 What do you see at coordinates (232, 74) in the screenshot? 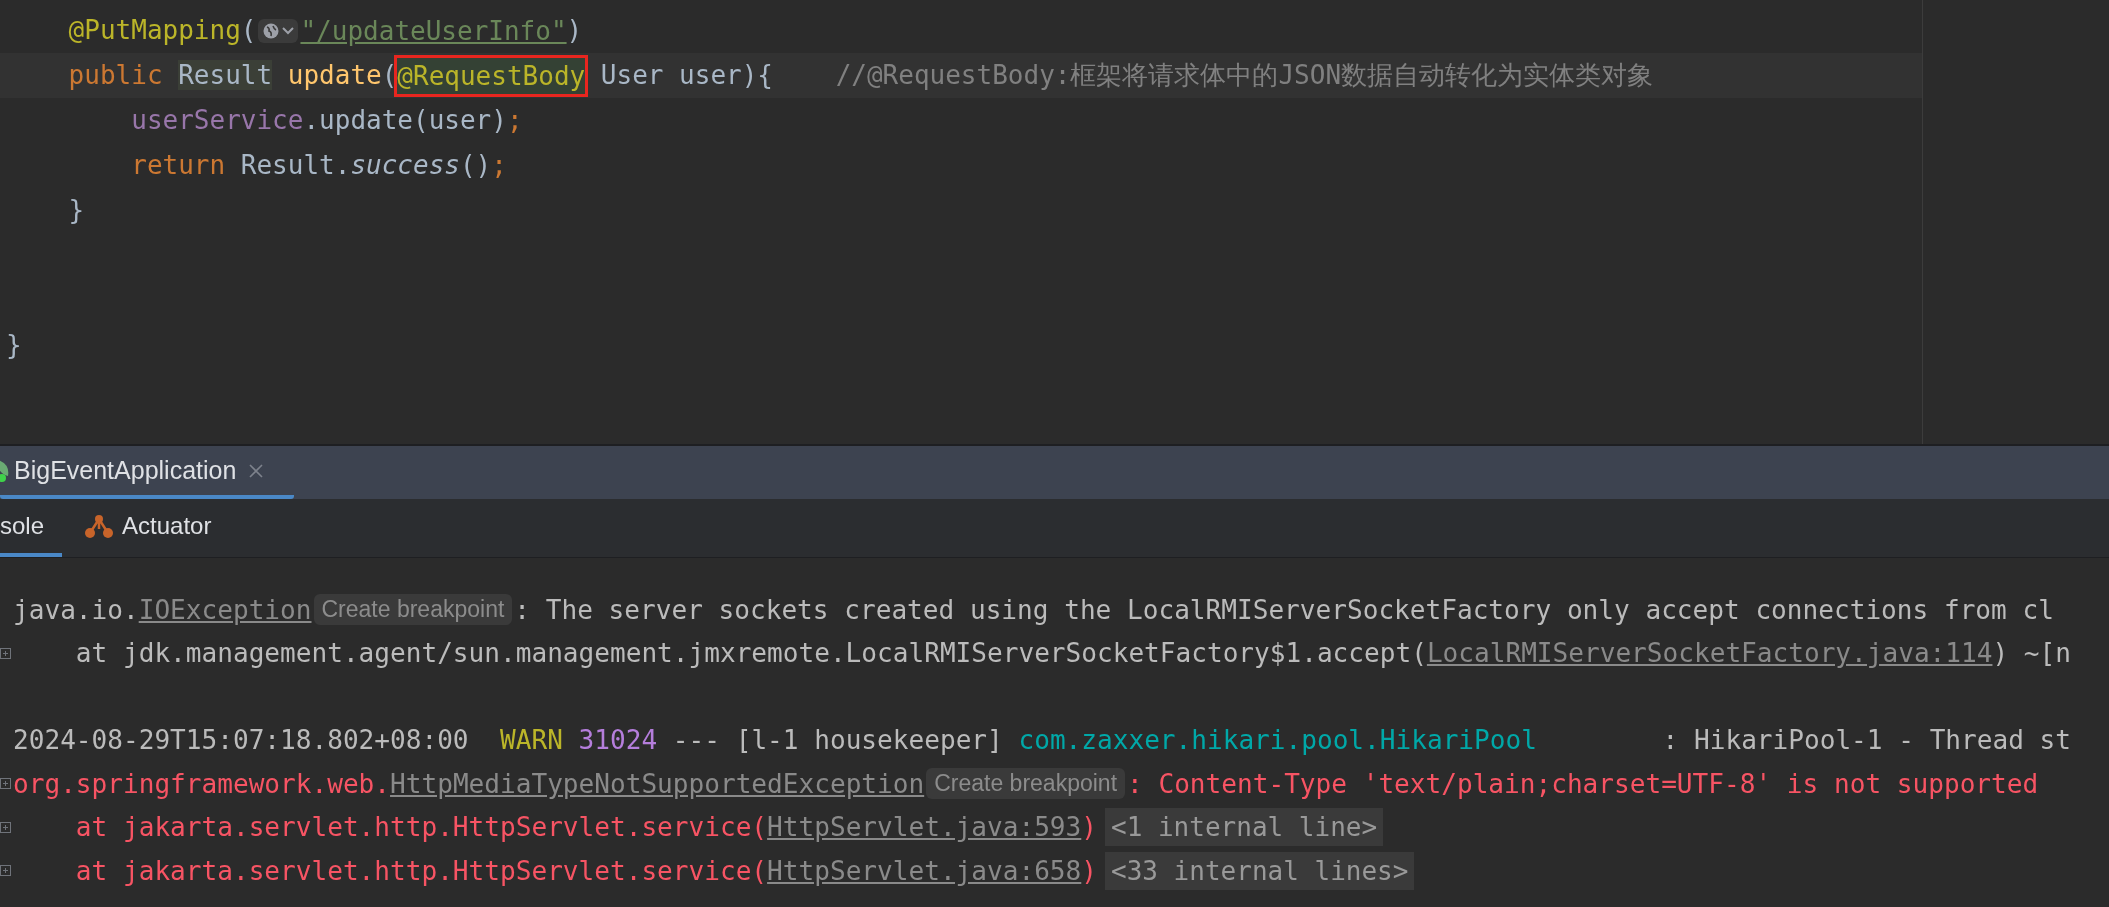
I see `code-text: public Result update(` at bounding box center [232, 74].